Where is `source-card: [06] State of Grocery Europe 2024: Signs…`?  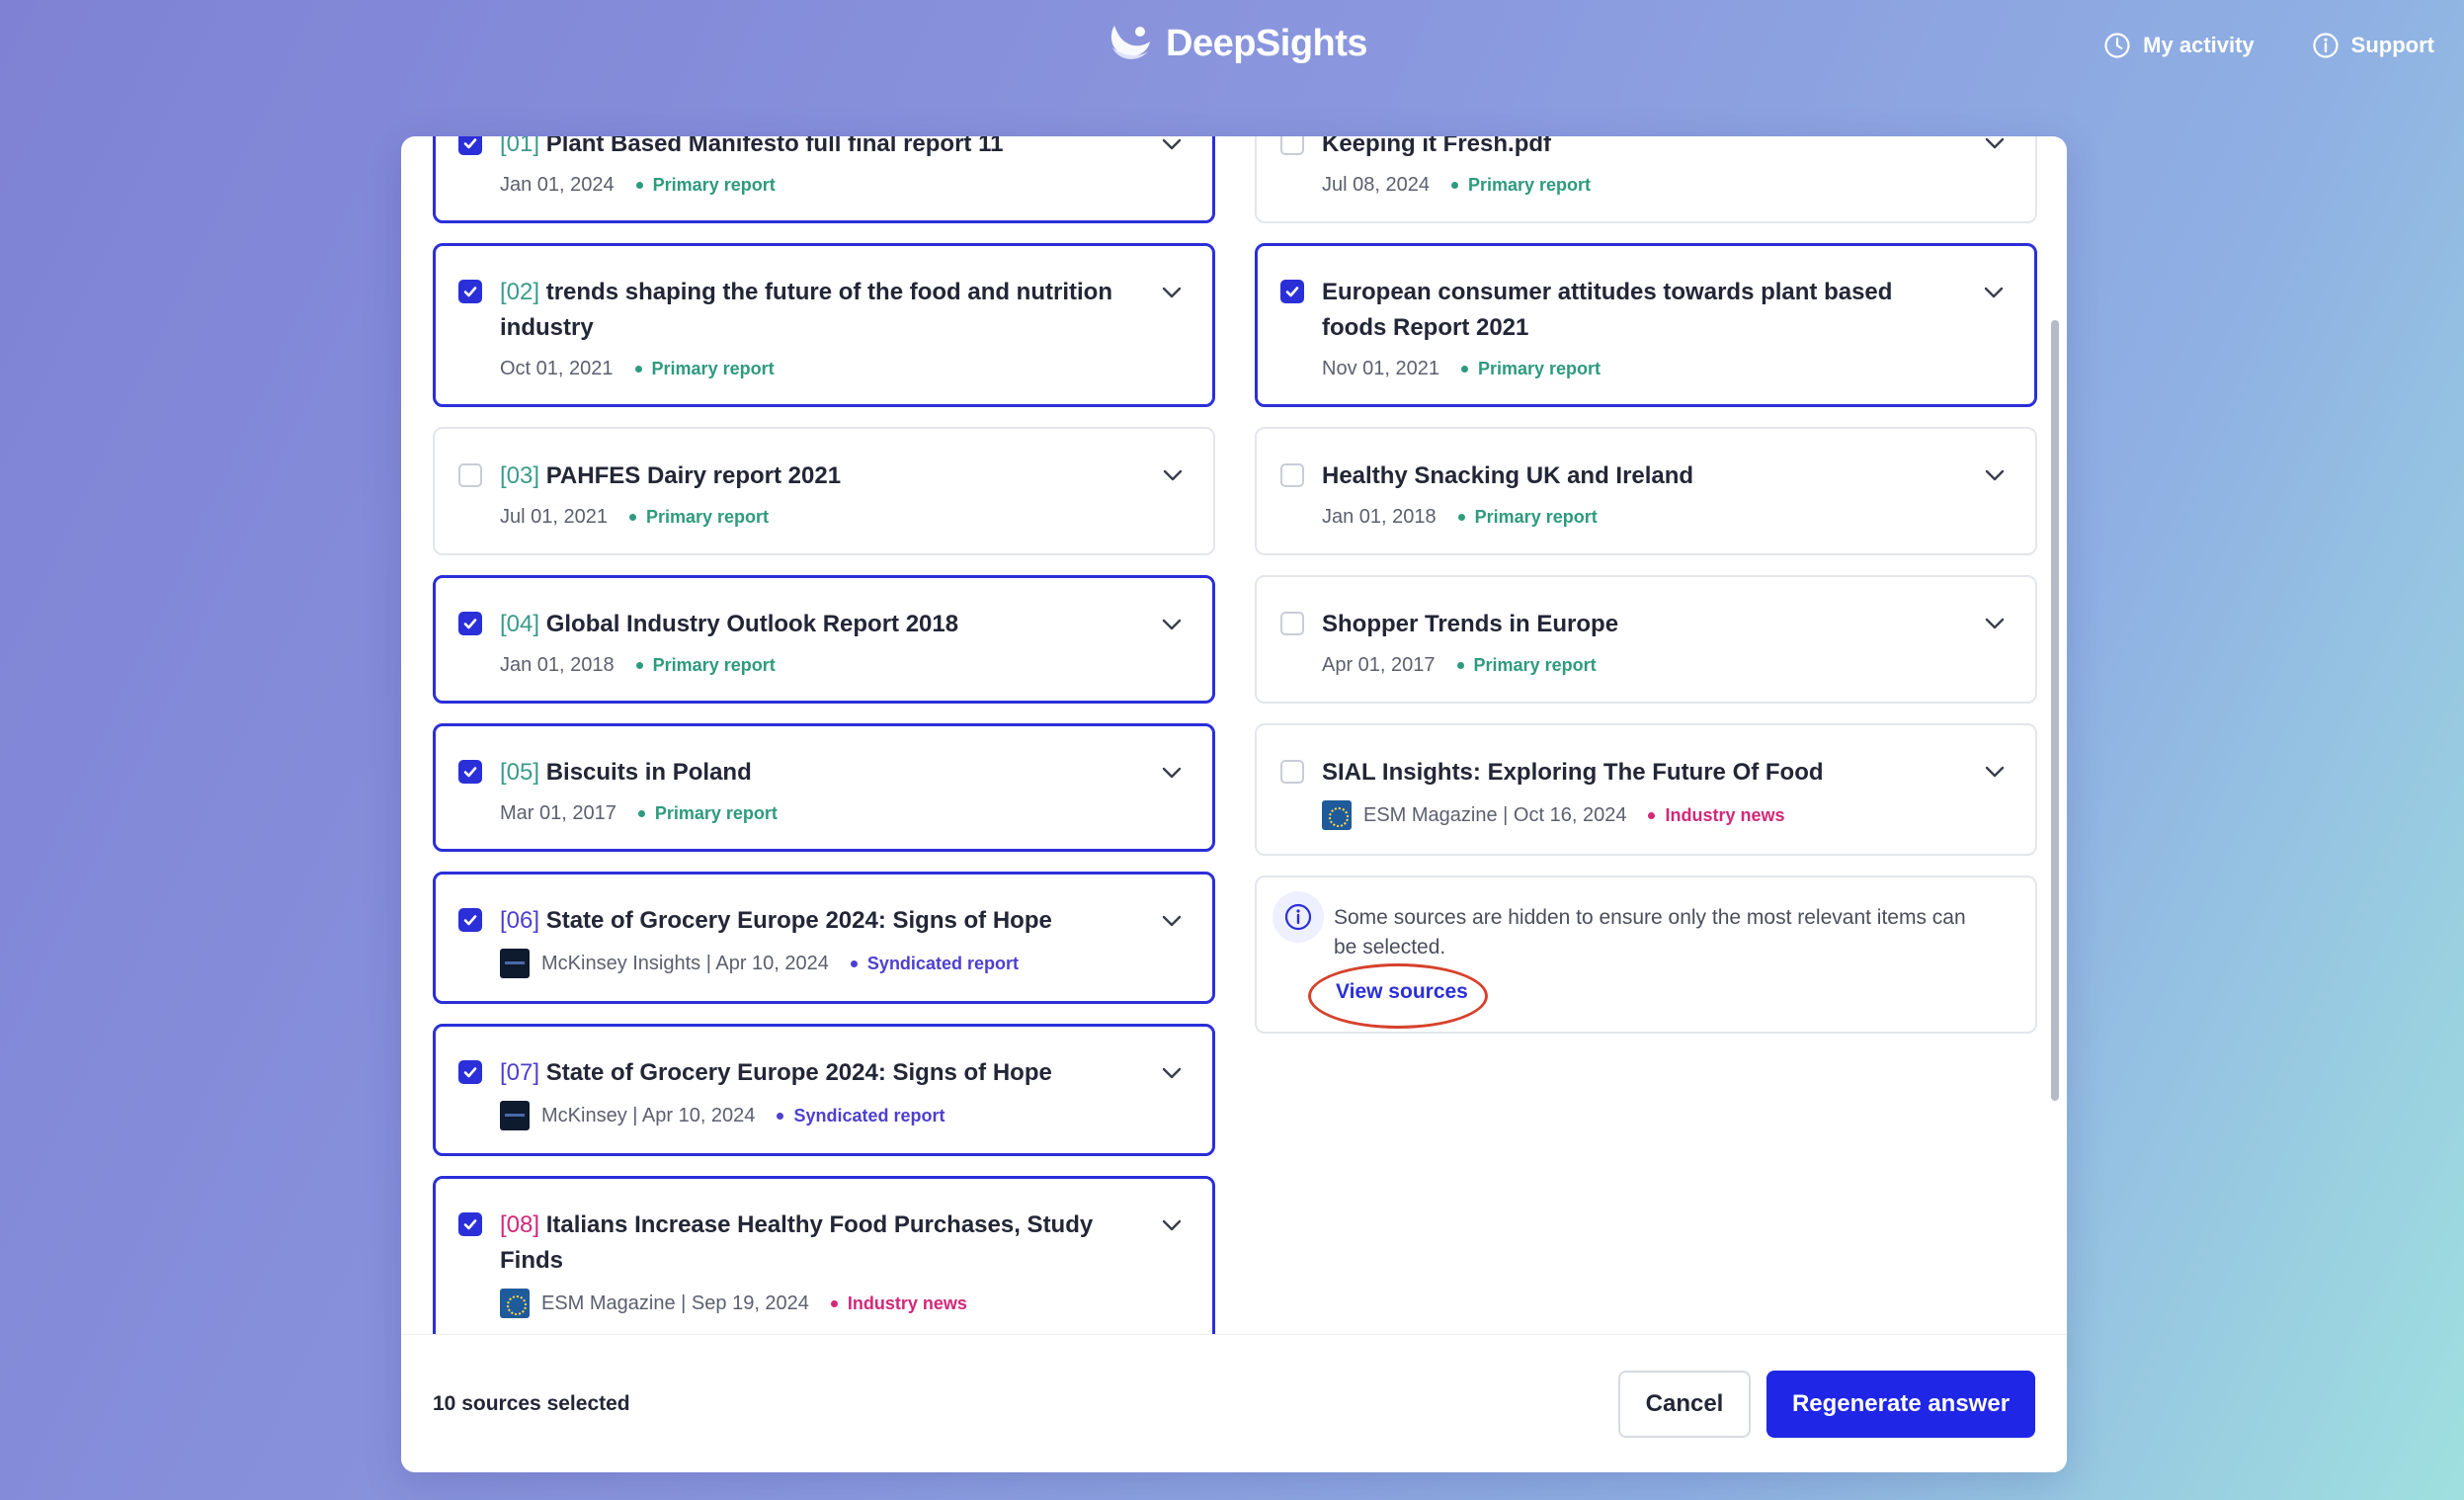 source-card: [06] State of Grocery Europe 2024: Signs… is located at coordinates (824, 938).